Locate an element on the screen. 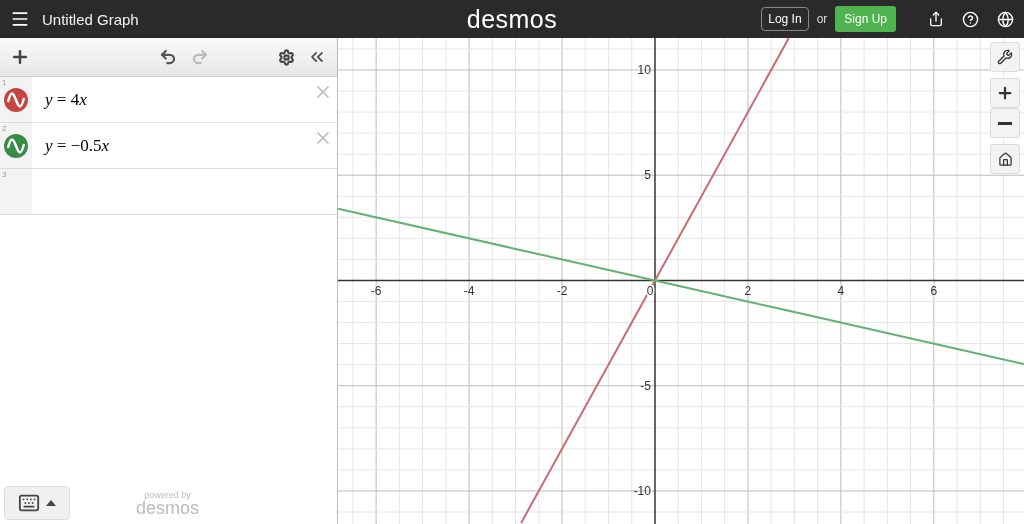 The image size is (1024, 524). tick-label: -5 is located at coordinates (645, 385).